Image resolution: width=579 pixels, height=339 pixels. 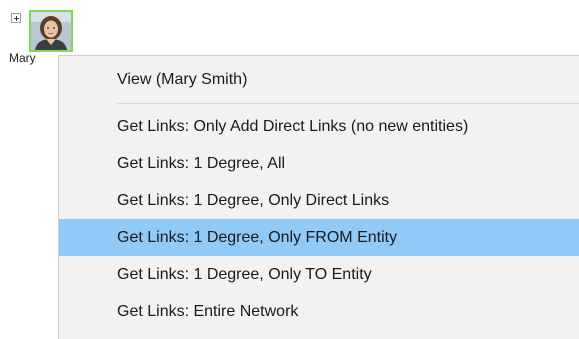 I want to click on entity-name-label: Mary, so click(x=22, y=58).